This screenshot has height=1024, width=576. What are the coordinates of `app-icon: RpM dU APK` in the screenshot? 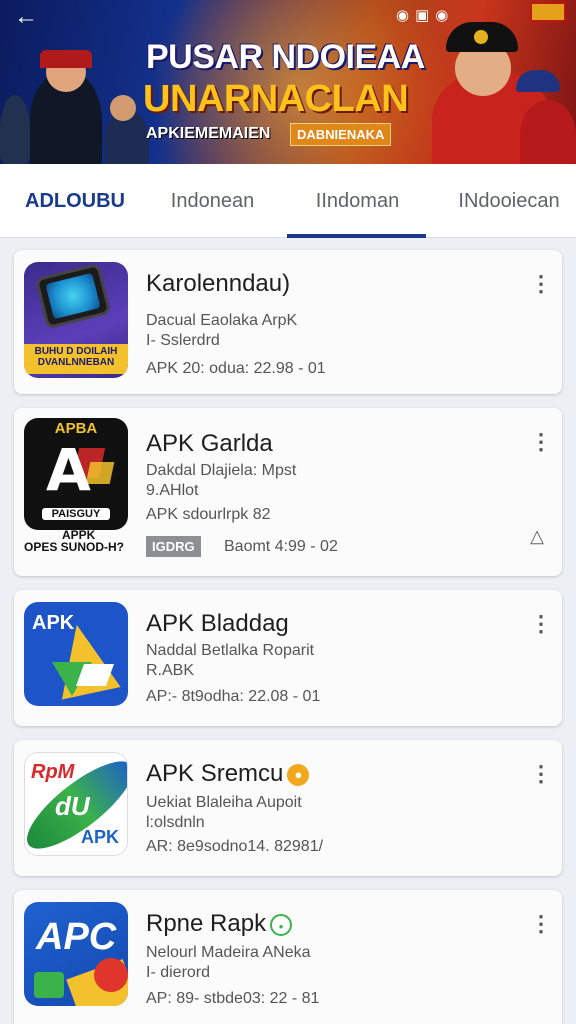 It's located at (76, 804).